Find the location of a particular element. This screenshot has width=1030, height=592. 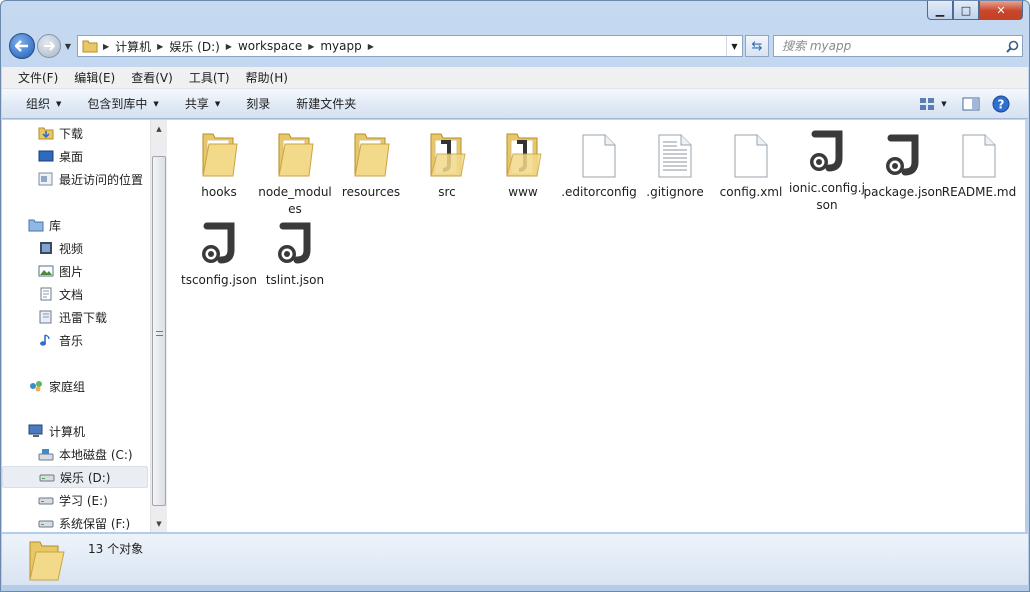

item-count: 13 个对象 is located at coordinates (116, 549).